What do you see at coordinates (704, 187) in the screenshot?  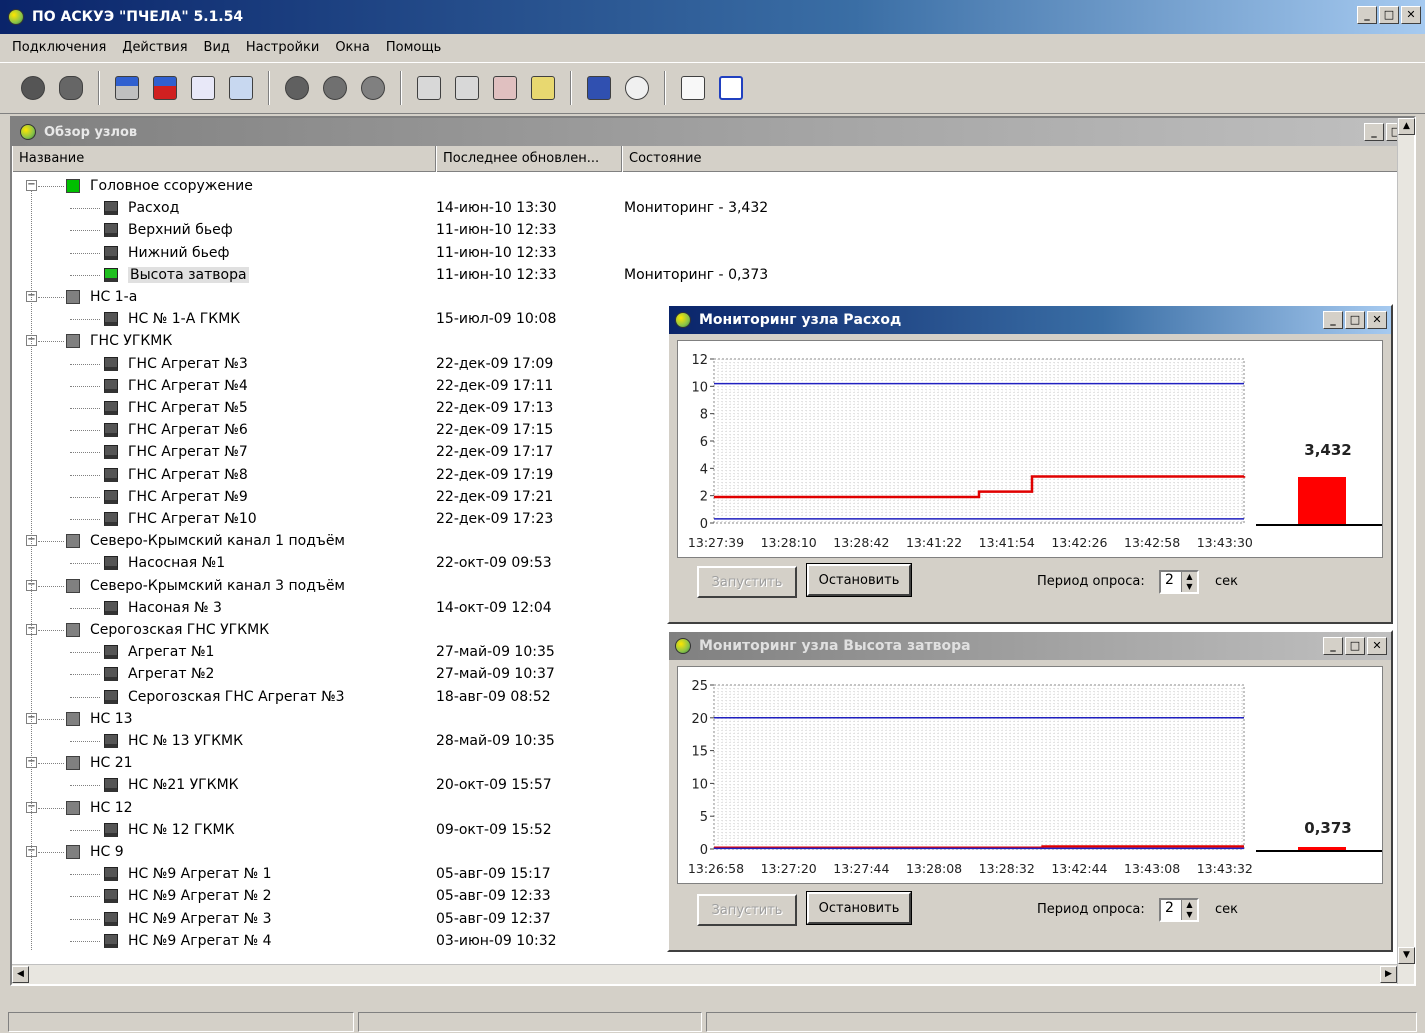 I see `tree-group-row: − Головное ссоружение` at bounding box center [704, 187].